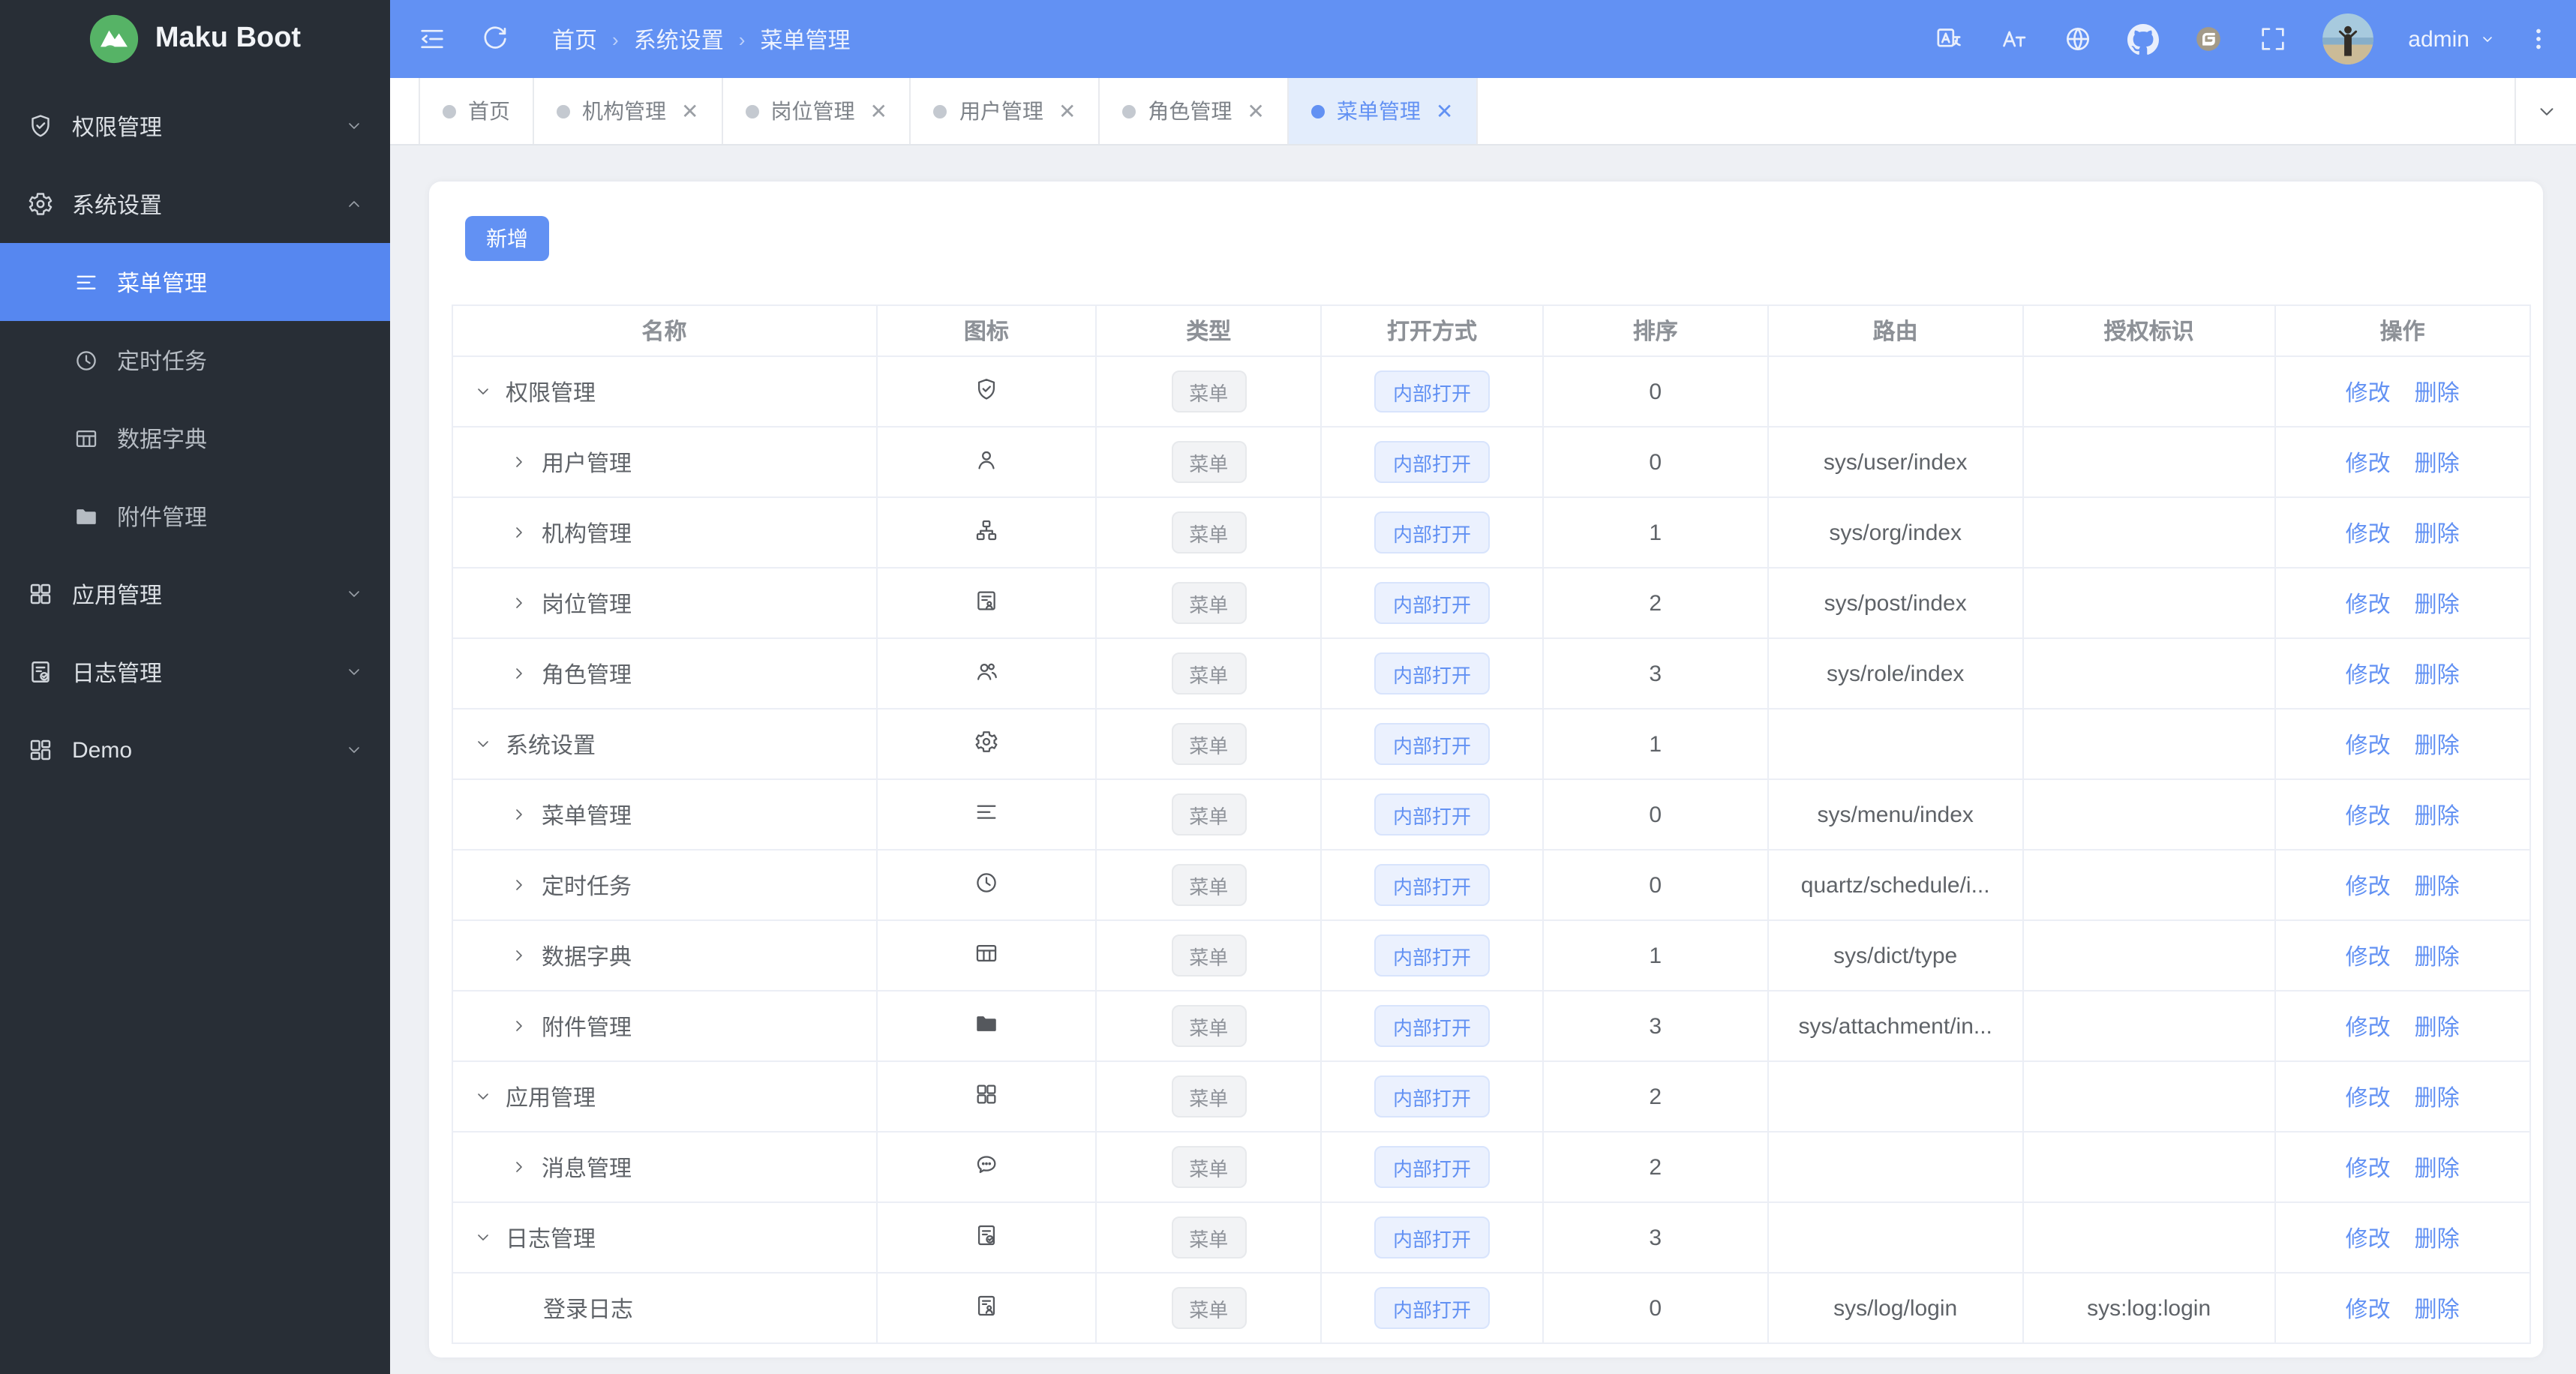 The height and width of the screenshot is (1374, 2576). Describe the element at coordinates (2538, 39) in the screenshot. I see `kebab-menu-icon` at that location.